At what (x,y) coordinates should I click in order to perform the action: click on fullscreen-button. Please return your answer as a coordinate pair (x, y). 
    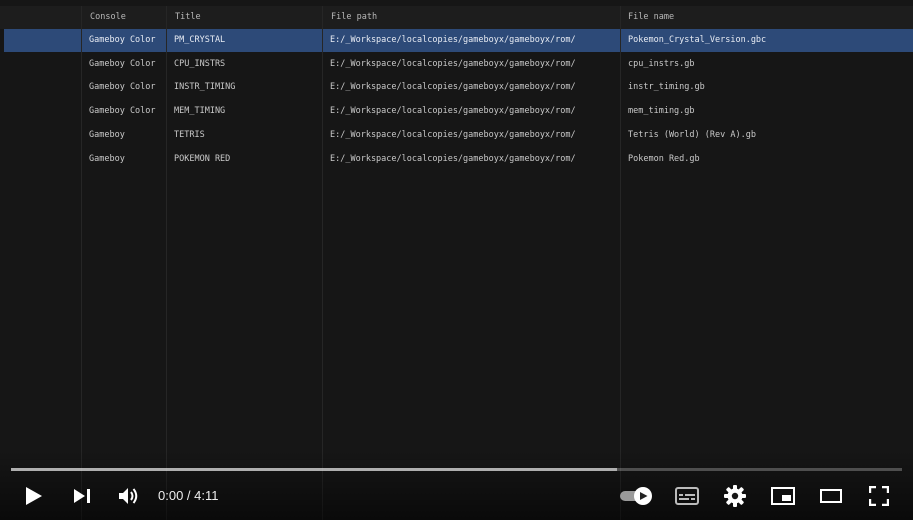
    Looking at the image, I should click on (879, 496).